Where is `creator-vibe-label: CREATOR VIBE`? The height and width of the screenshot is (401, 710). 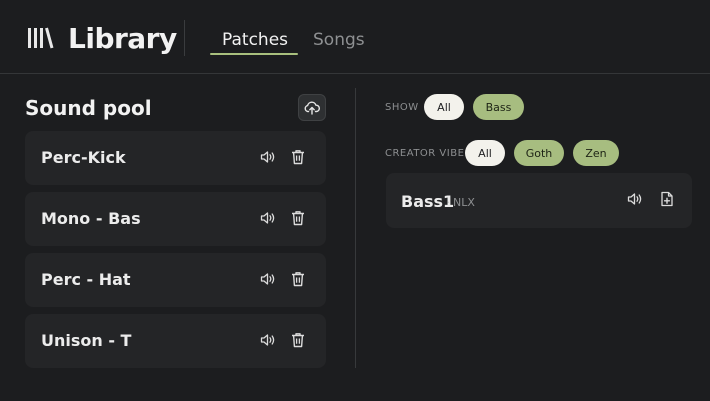
creator-vibe-label: CREATOR VIBE is located at coordinates (425, 153).